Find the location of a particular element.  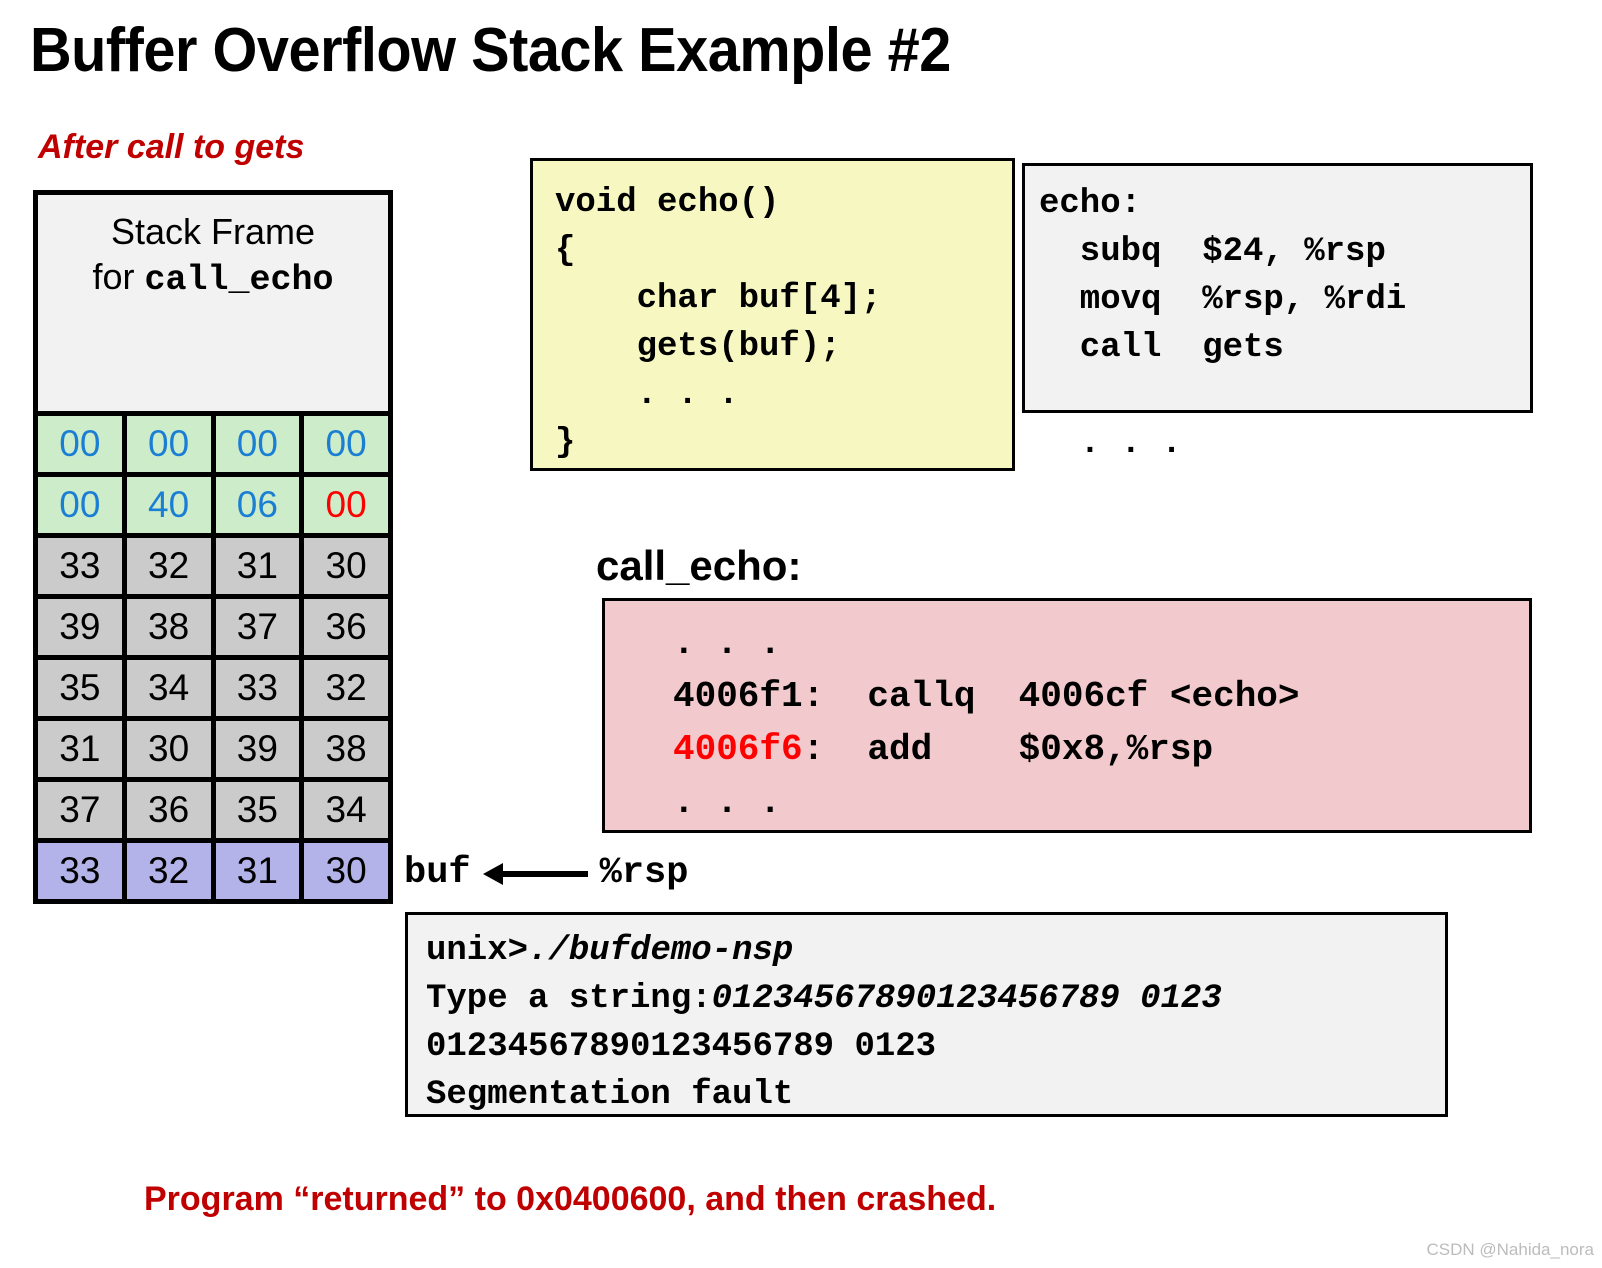

subtitle-after-call-to-gets: After call to gets is located at coordinates (171, 147).